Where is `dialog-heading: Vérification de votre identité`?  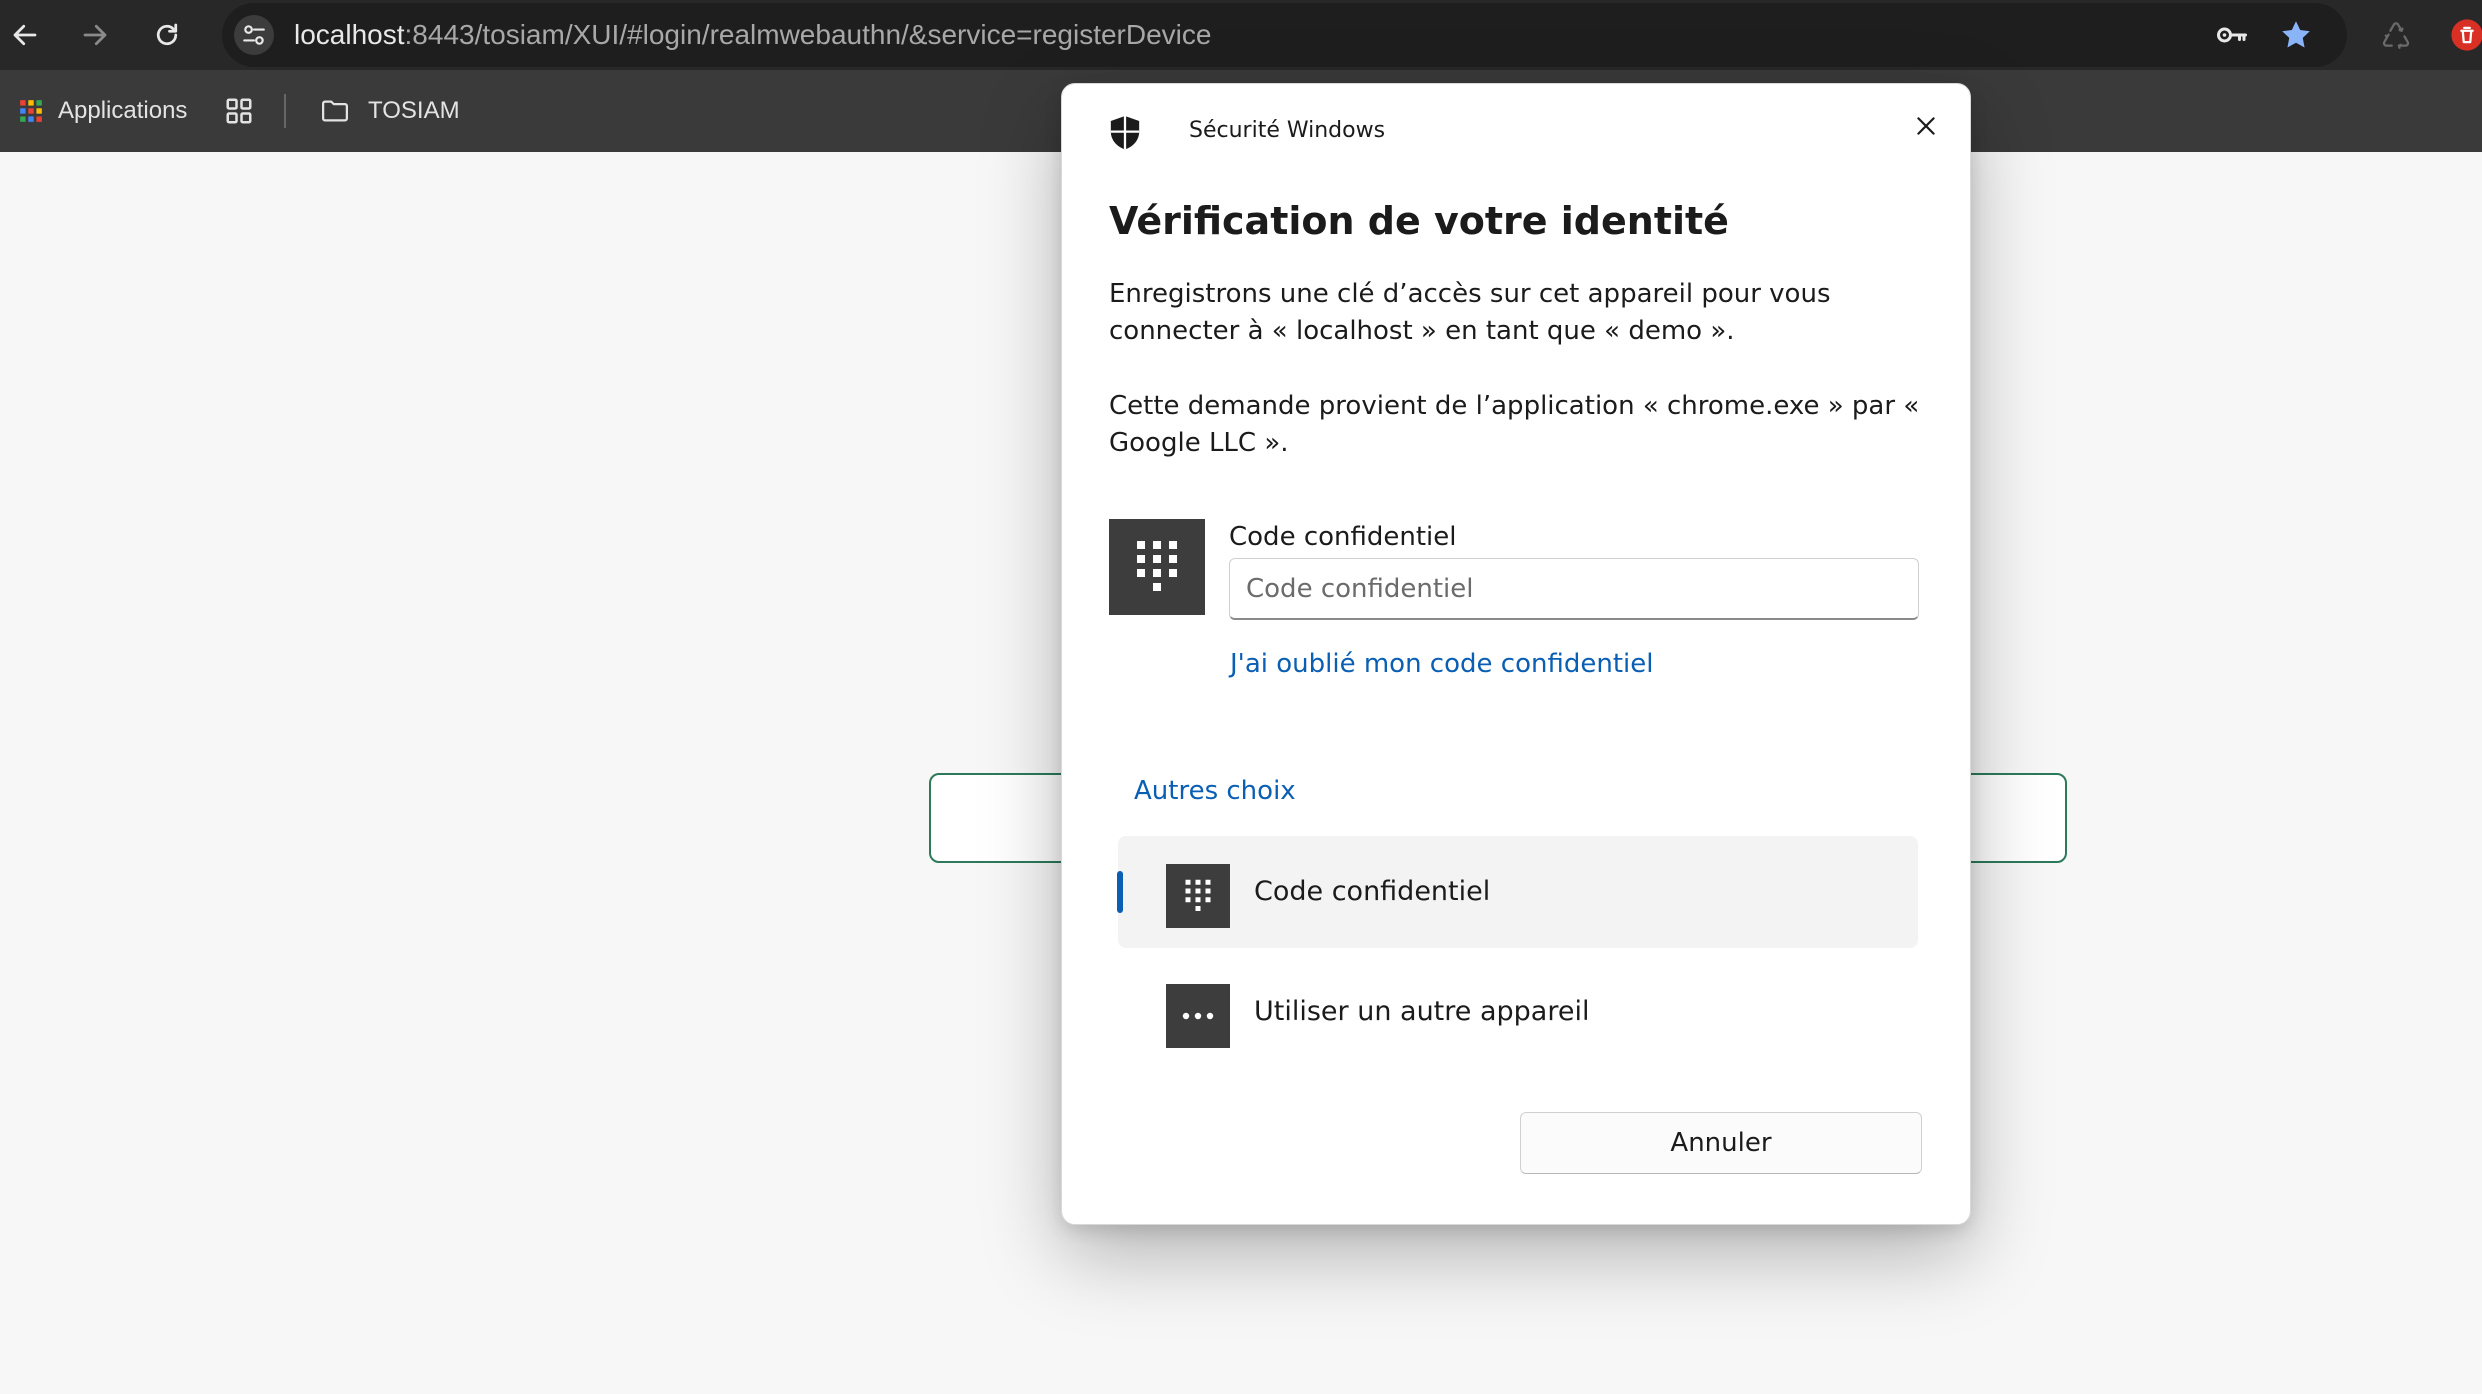
dialog-heading: Vérification de votre identité is located at coordinates (1419, 221).